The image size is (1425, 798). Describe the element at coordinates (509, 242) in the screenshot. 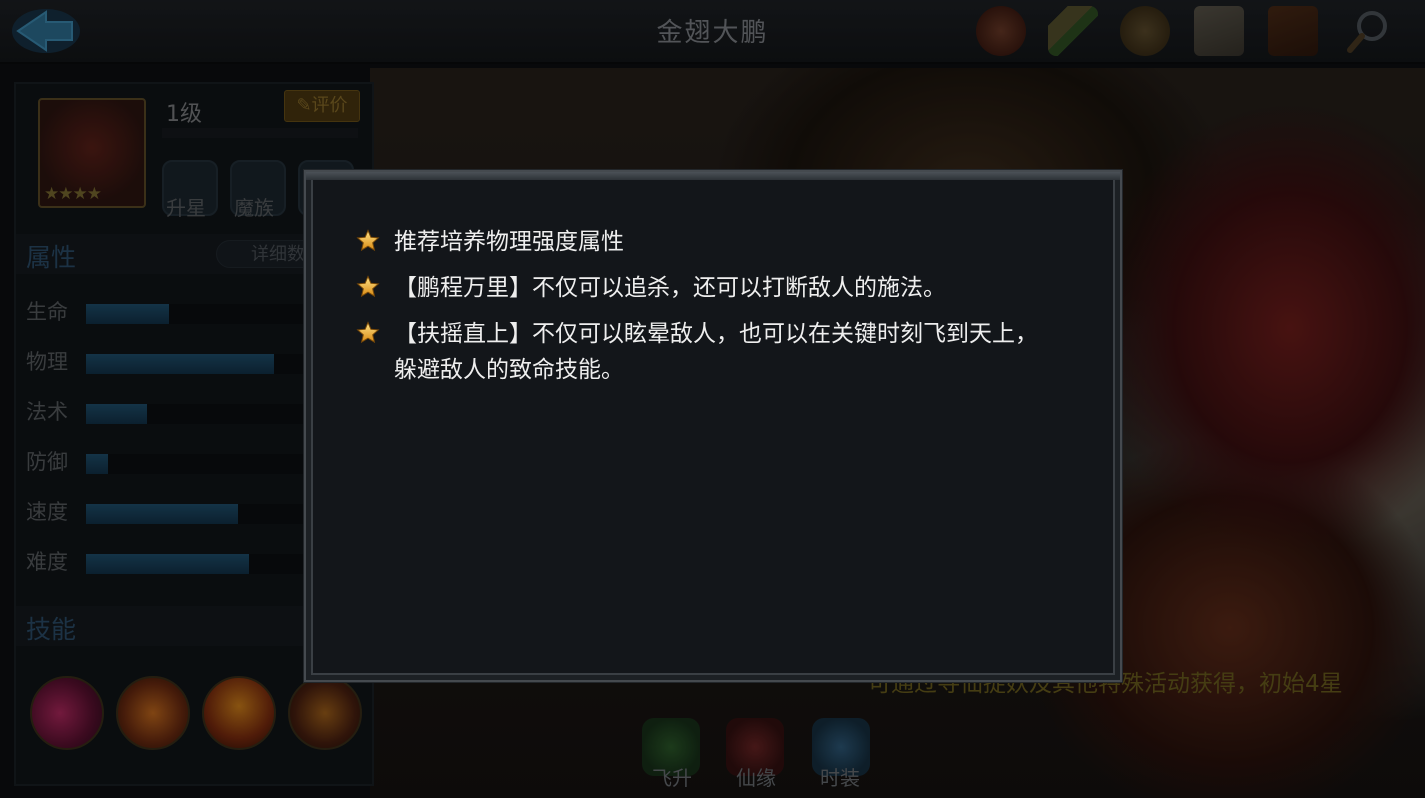

I see `tip-text: 推荐培养物理强度属性` at that location.